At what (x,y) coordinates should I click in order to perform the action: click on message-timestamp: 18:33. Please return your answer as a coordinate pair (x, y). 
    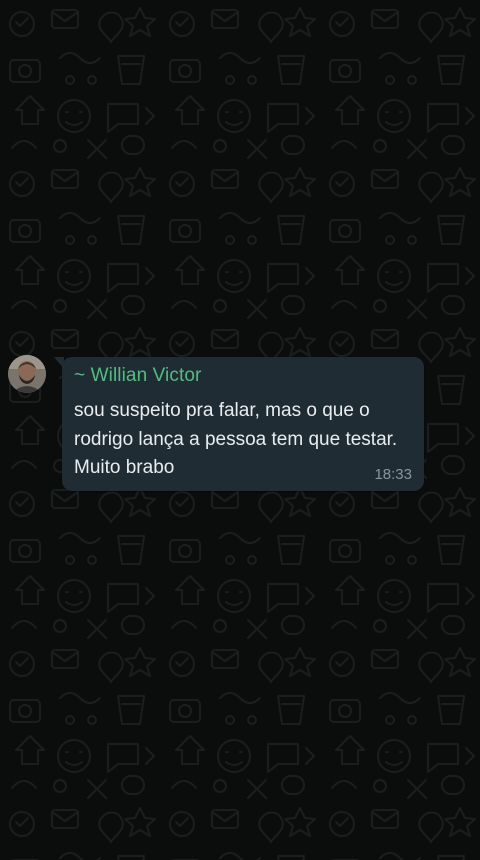
    Looking at the image, I should click on (393, 474).